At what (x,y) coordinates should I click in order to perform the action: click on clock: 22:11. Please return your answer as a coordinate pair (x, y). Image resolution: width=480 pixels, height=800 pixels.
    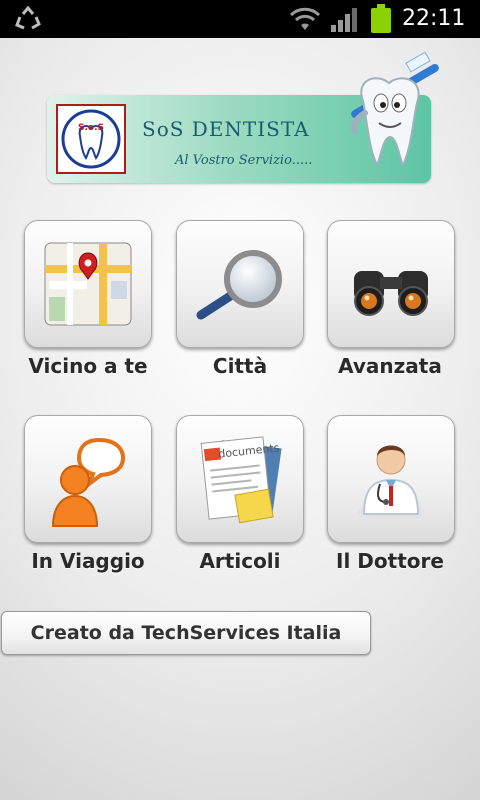
    Looking at the image, I should click on (434, 18).